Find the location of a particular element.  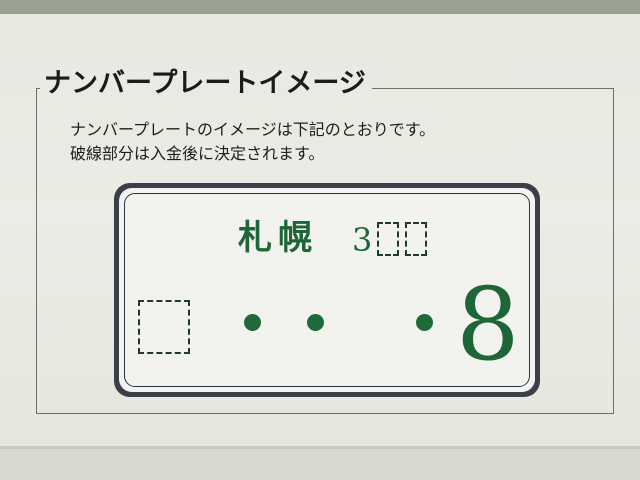

plate-hiragana-hidden-slot is located at coordinates (164, 327).